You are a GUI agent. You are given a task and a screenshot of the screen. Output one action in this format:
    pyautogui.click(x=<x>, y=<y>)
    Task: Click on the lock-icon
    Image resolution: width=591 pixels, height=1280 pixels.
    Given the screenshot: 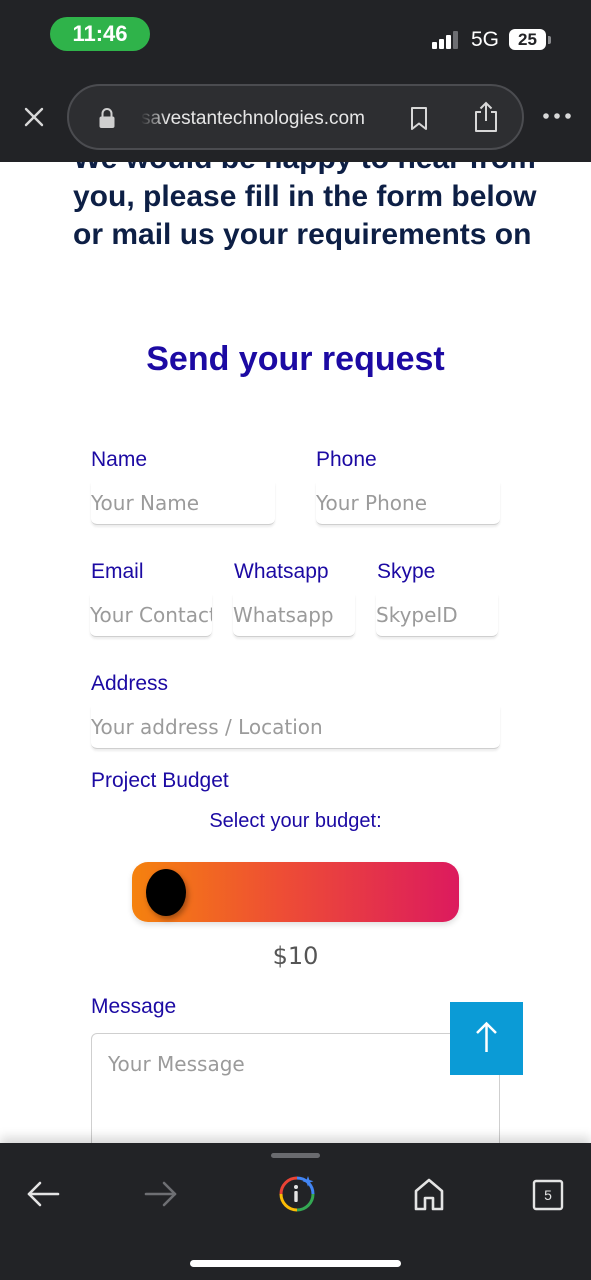 What is the action you would take?
    pyautogui.click(x=107, y=118)
    